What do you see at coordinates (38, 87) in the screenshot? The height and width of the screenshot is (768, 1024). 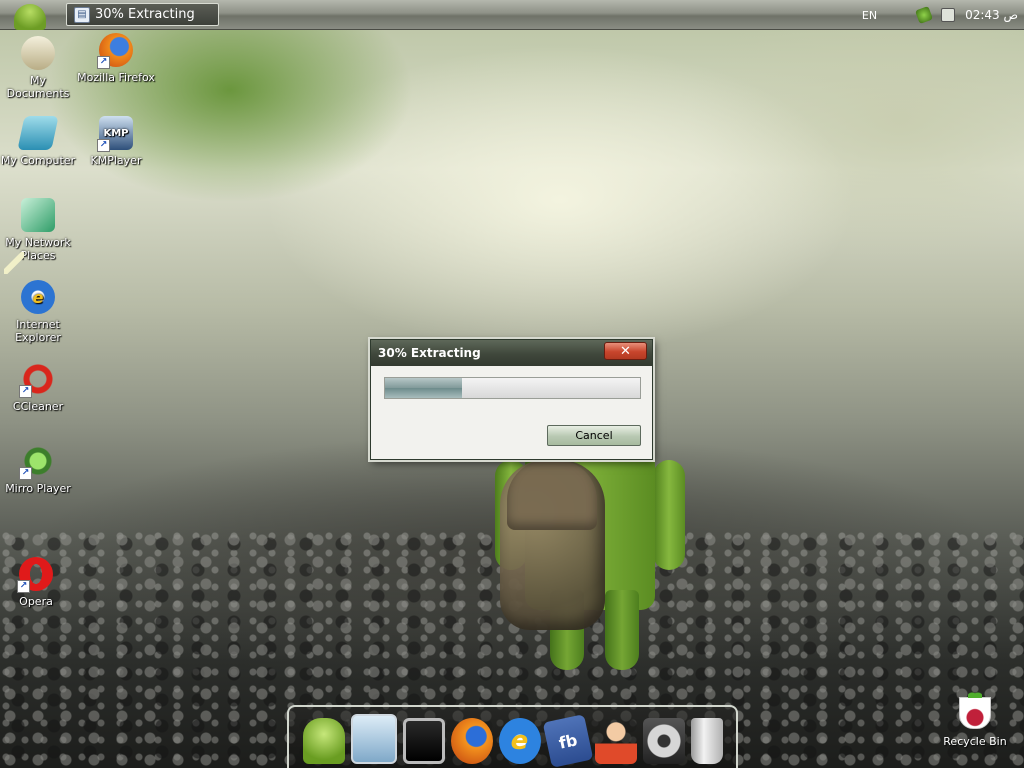 I see `desktop-icon-label: My Documents` at bounding box center [38, 87].